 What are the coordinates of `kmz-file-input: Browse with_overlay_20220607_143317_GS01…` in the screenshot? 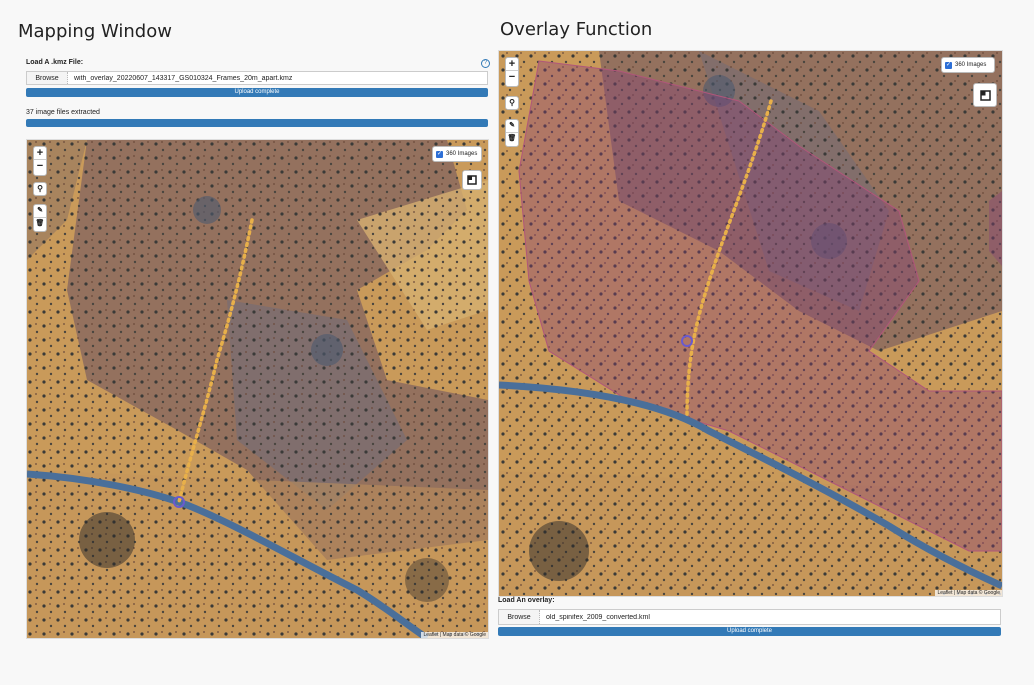 It's located at (257, 78).